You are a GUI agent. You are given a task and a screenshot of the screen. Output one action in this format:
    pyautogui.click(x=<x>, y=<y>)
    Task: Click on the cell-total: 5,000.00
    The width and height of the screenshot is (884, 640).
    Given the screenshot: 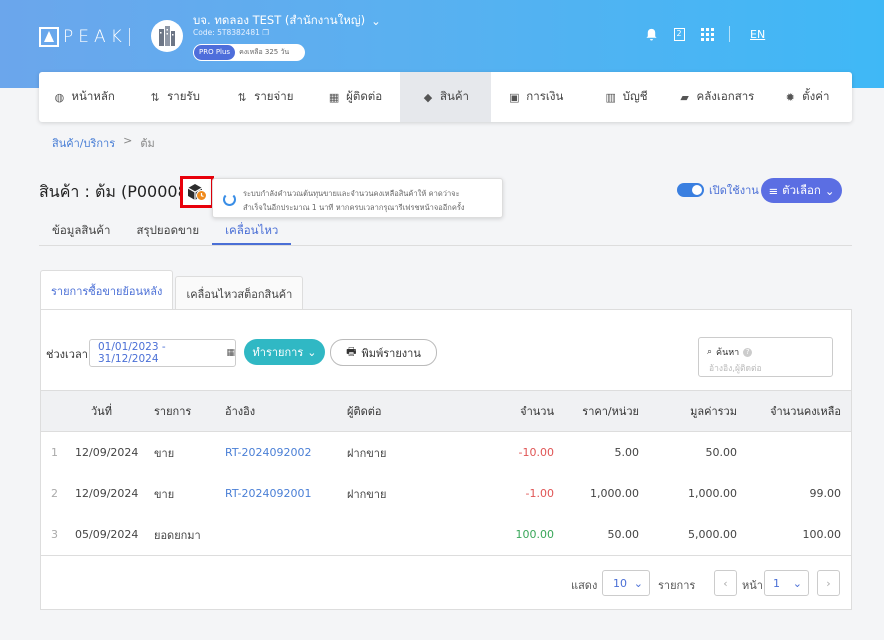 What is the action you would take?
    pyautogui.click(x=712, y=534)
    